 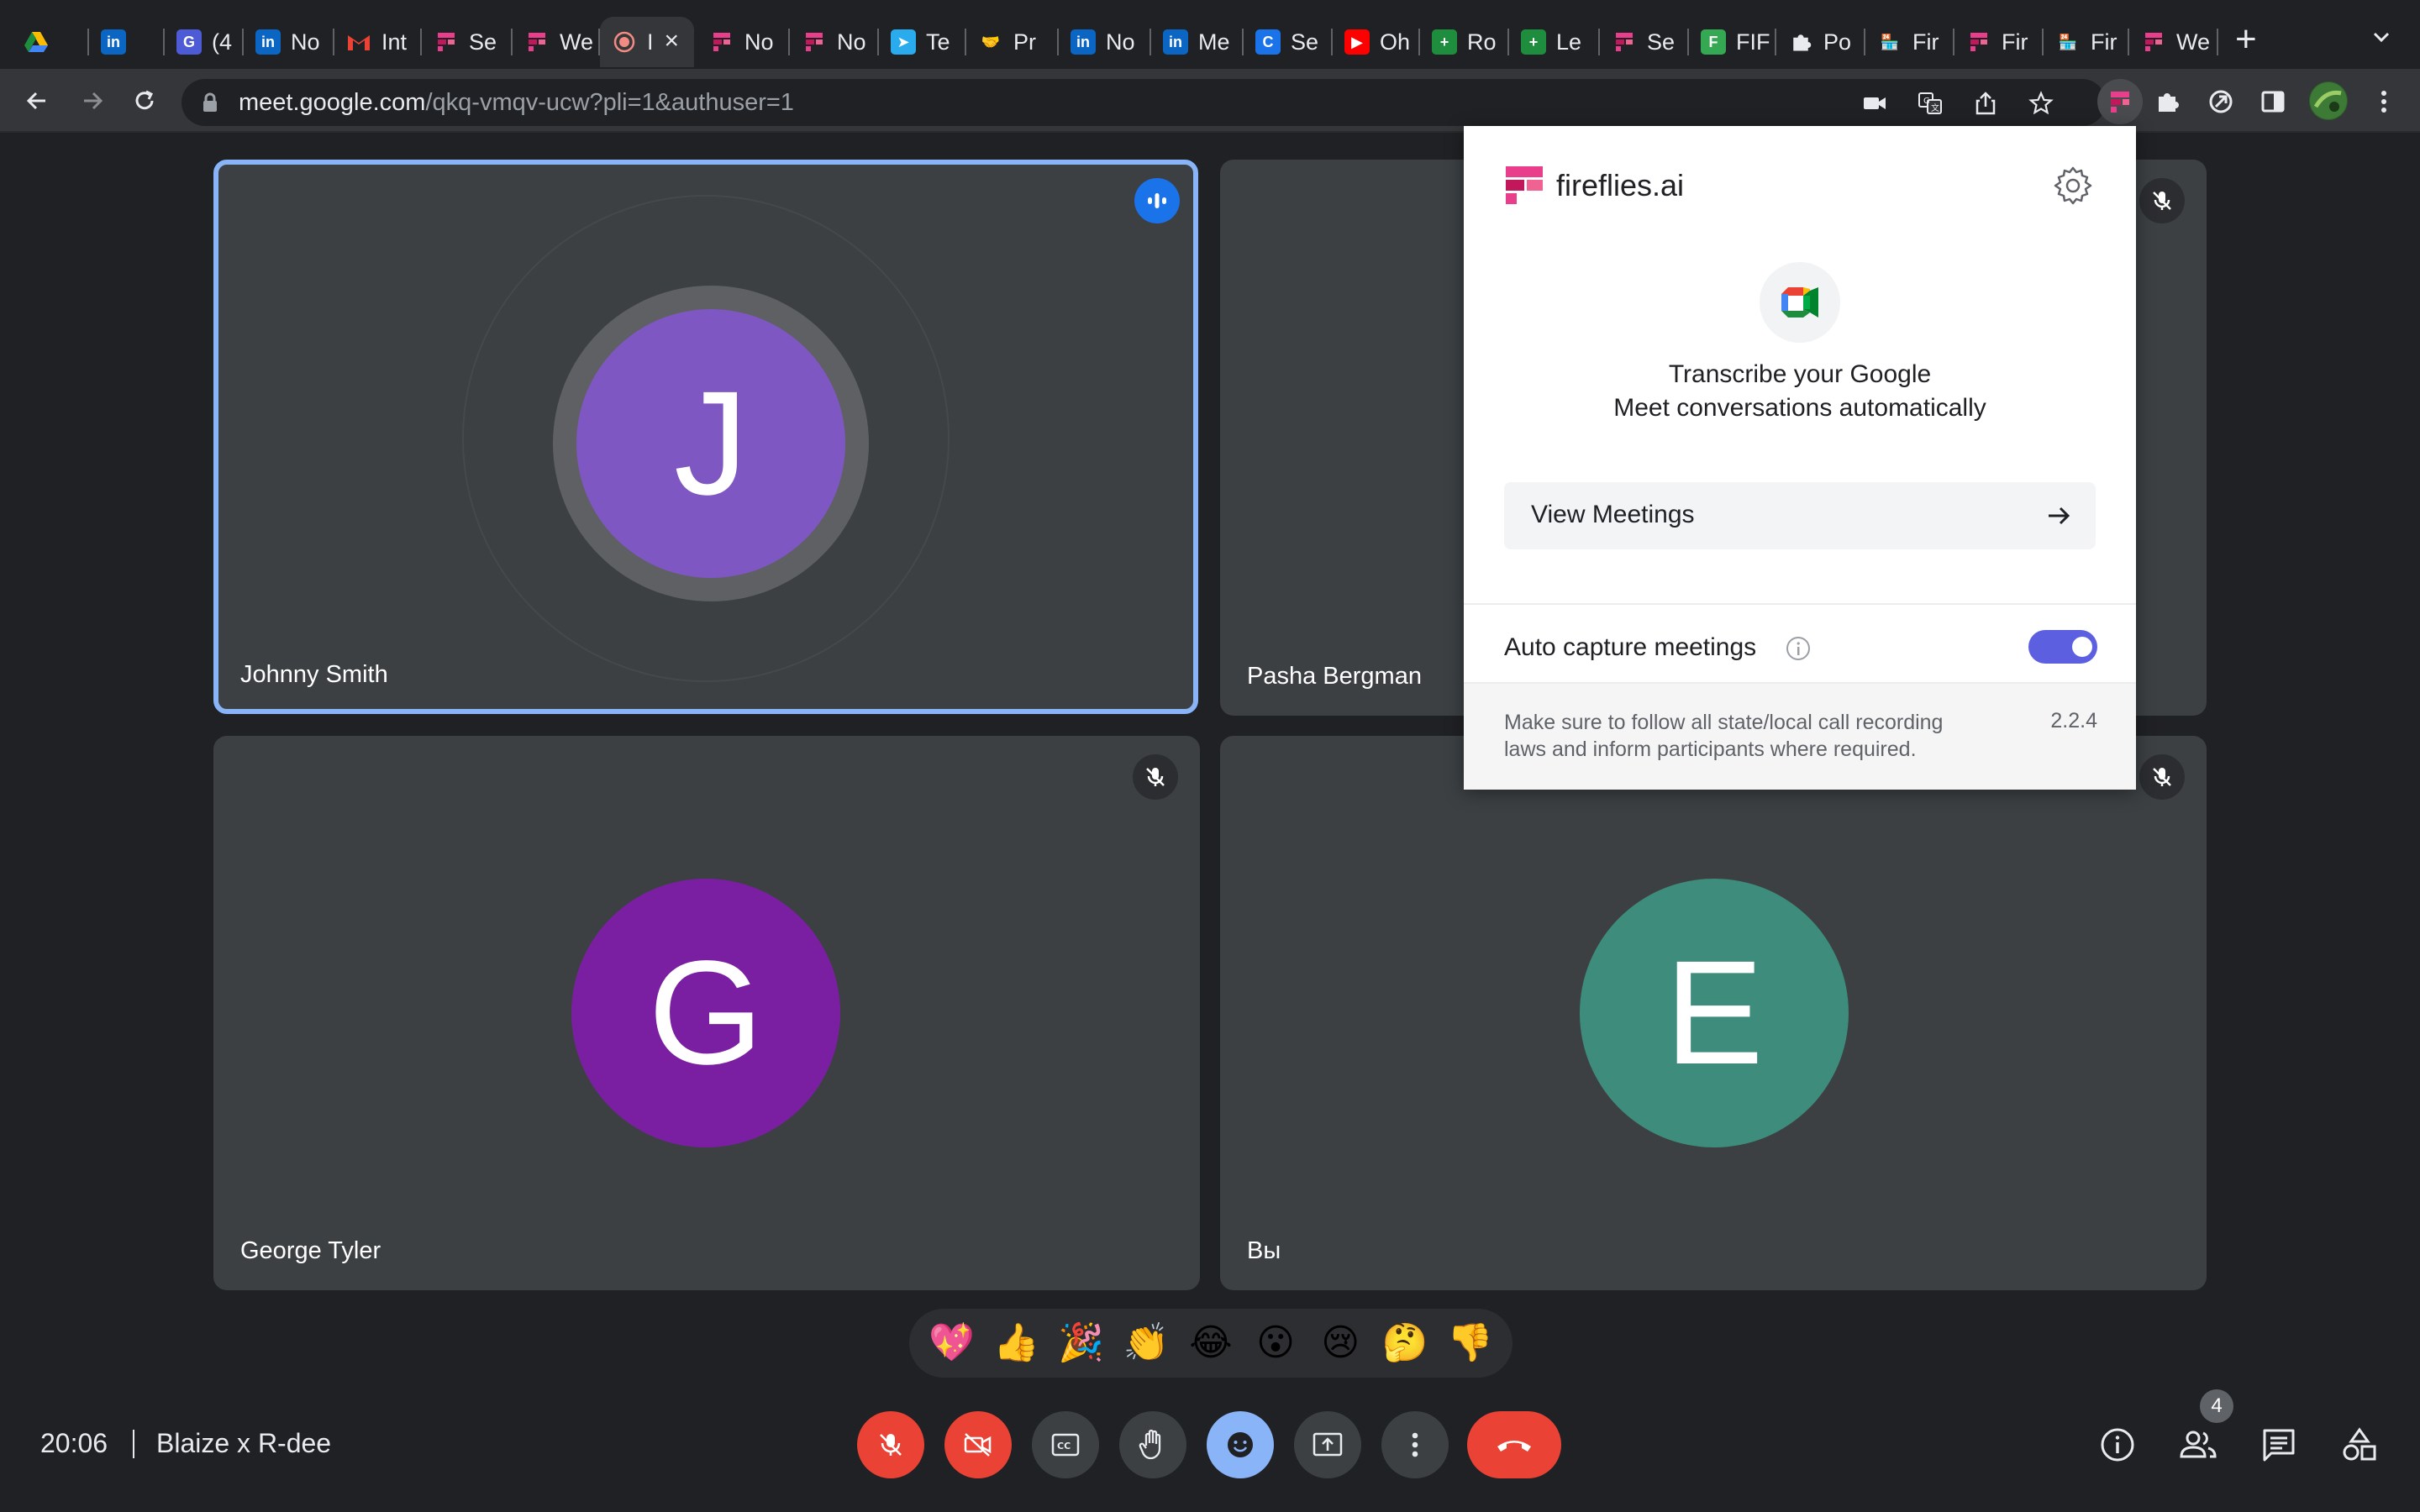 I want to click on chat-icon, so click(x=2279, y=1445).